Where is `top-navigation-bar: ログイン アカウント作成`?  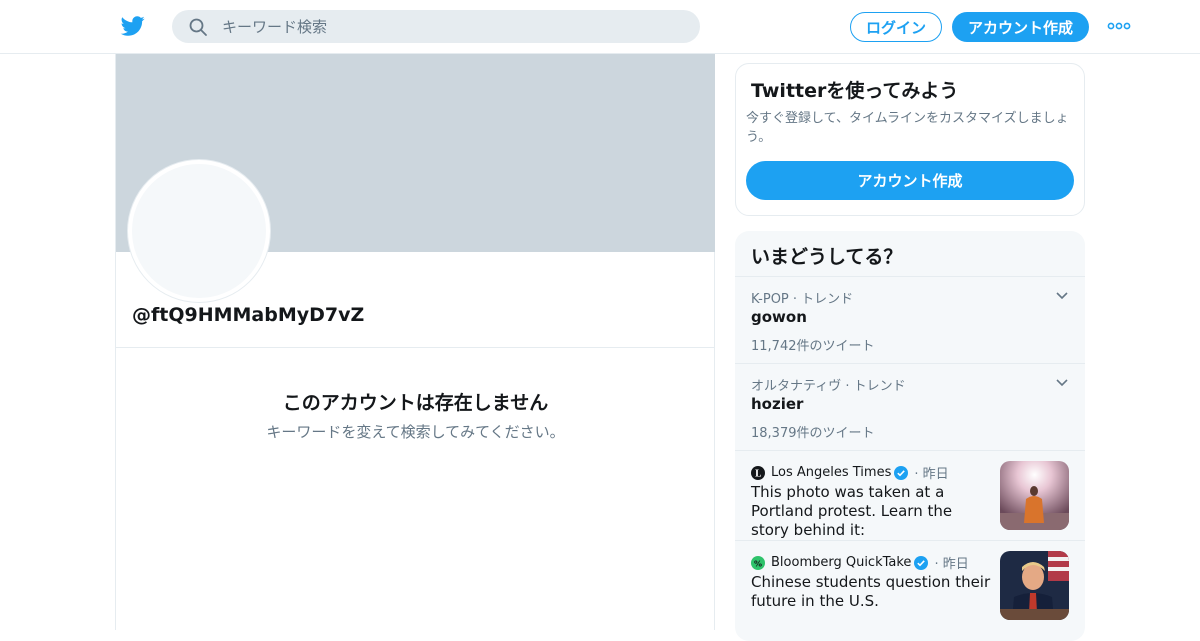
top-navigation-bar: ログイン アカウント作成 is located at coordinates (600, 27).